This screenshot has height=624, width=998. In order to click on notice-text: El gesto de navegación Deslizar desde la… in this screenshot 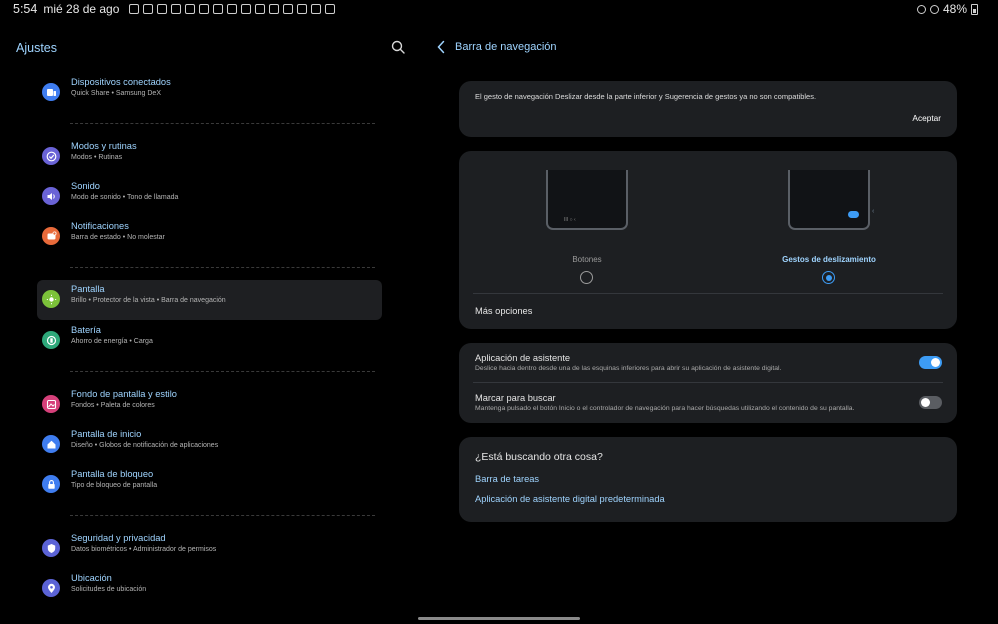, I will do `click(646, 96)`.